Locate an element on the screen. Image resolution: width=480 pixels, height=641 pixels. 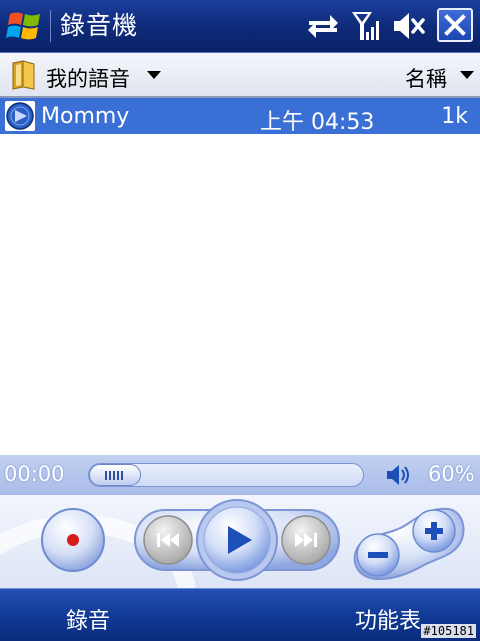
folder-header: 我的語音 名稱 is located at coordinates (240, 75).